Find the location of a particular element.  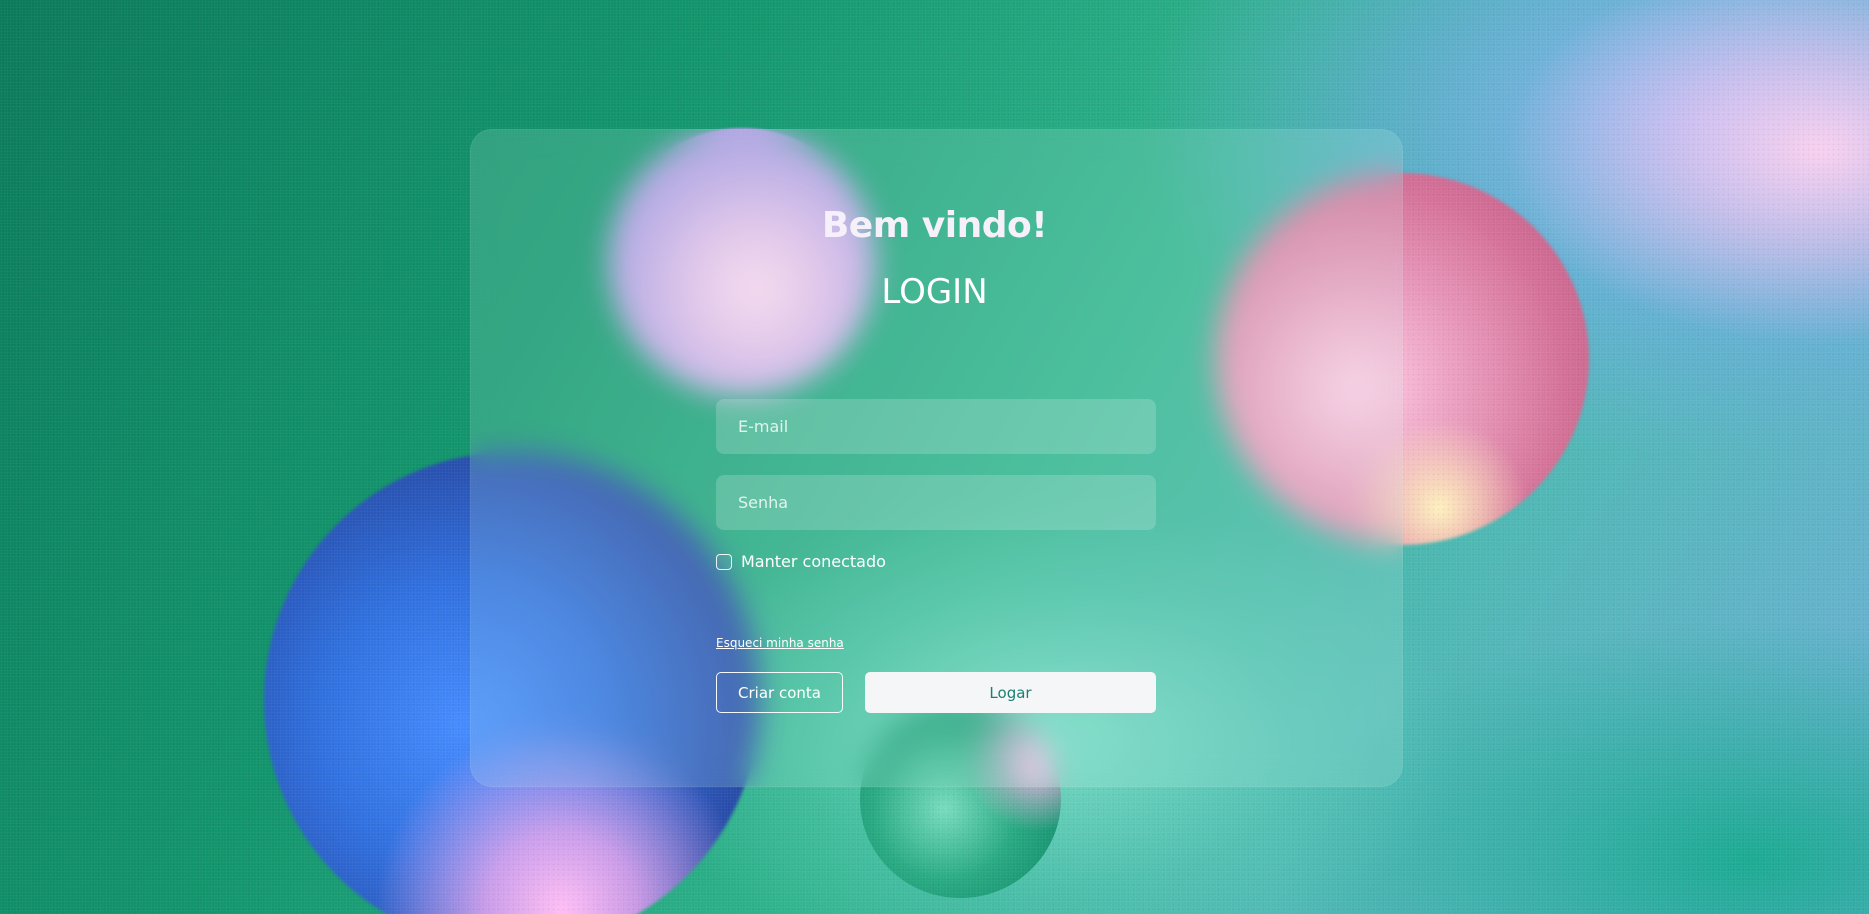

remember-me-row: Manter conectado is located at coordinates (801, 561).